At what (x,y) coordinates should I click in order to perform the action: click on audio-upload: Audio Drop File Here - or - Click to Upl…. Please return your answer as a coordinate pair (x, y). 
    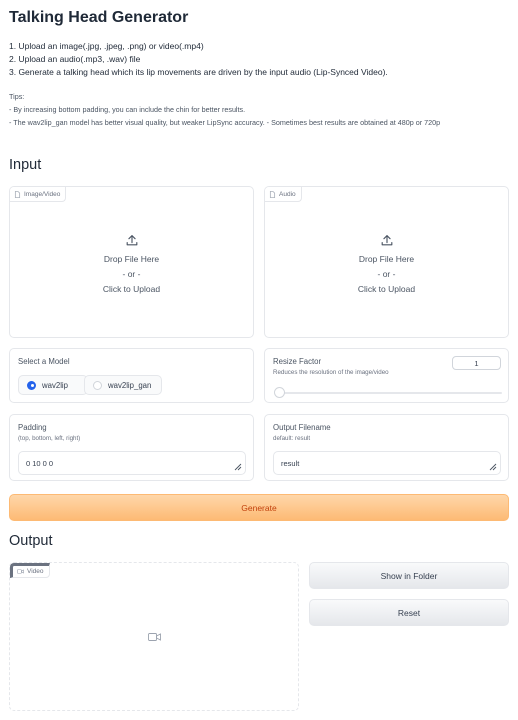
    Looking at the image, I should click on (386, 262).